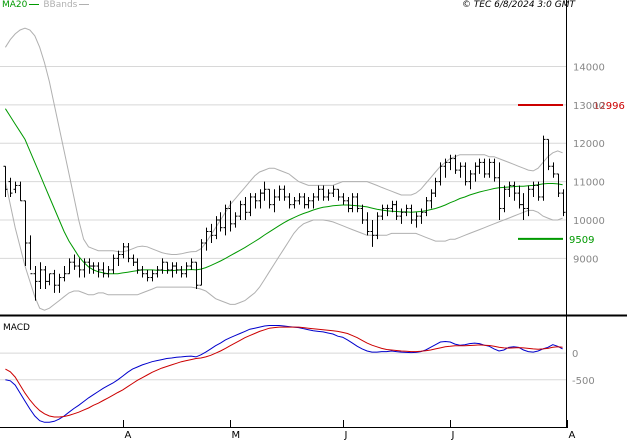 This screenshot has width=627, height=440. What do you see at coordinates (583, 368) in the screenshot?
I see `macd-y-axis: 0 -500` at bounding box center [583, 368].